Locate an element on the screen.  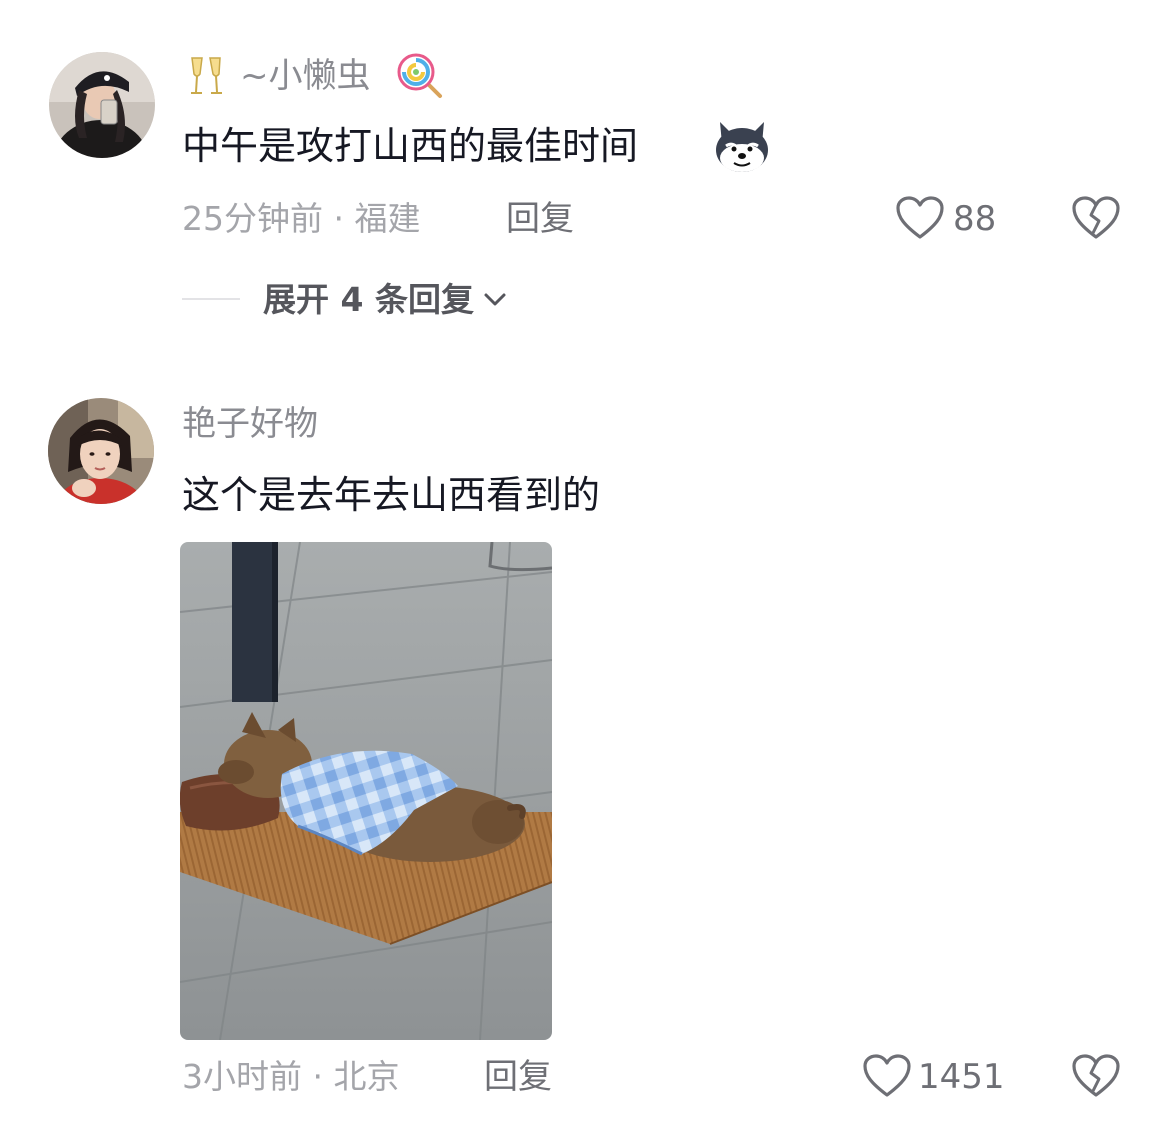
comment-time: 3小时前 is located at coordinates (242, 1076).